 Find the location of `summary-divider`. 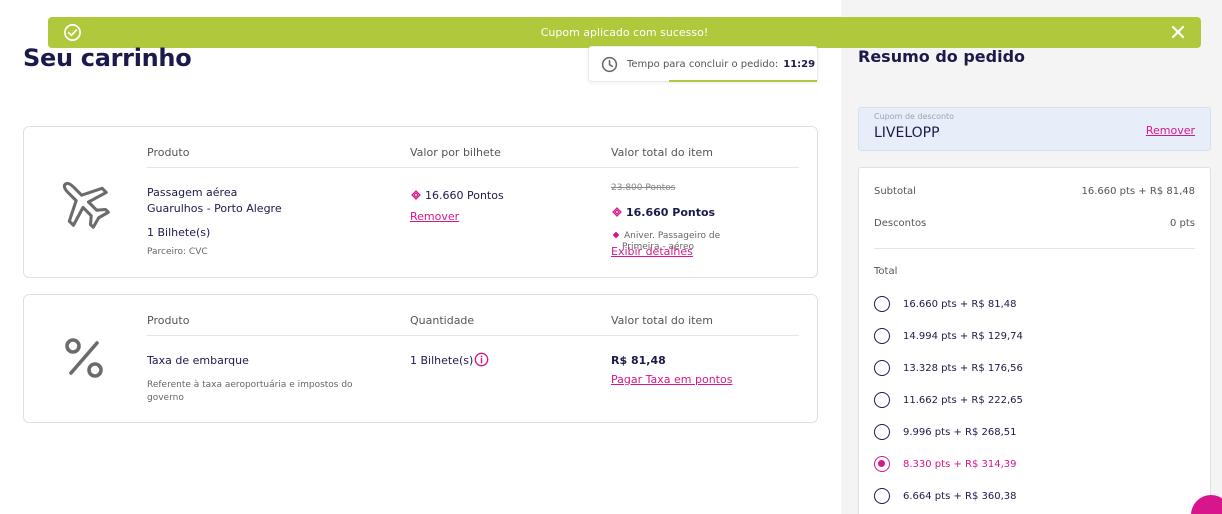

summary-divider is located at coordinates (1034, 248).